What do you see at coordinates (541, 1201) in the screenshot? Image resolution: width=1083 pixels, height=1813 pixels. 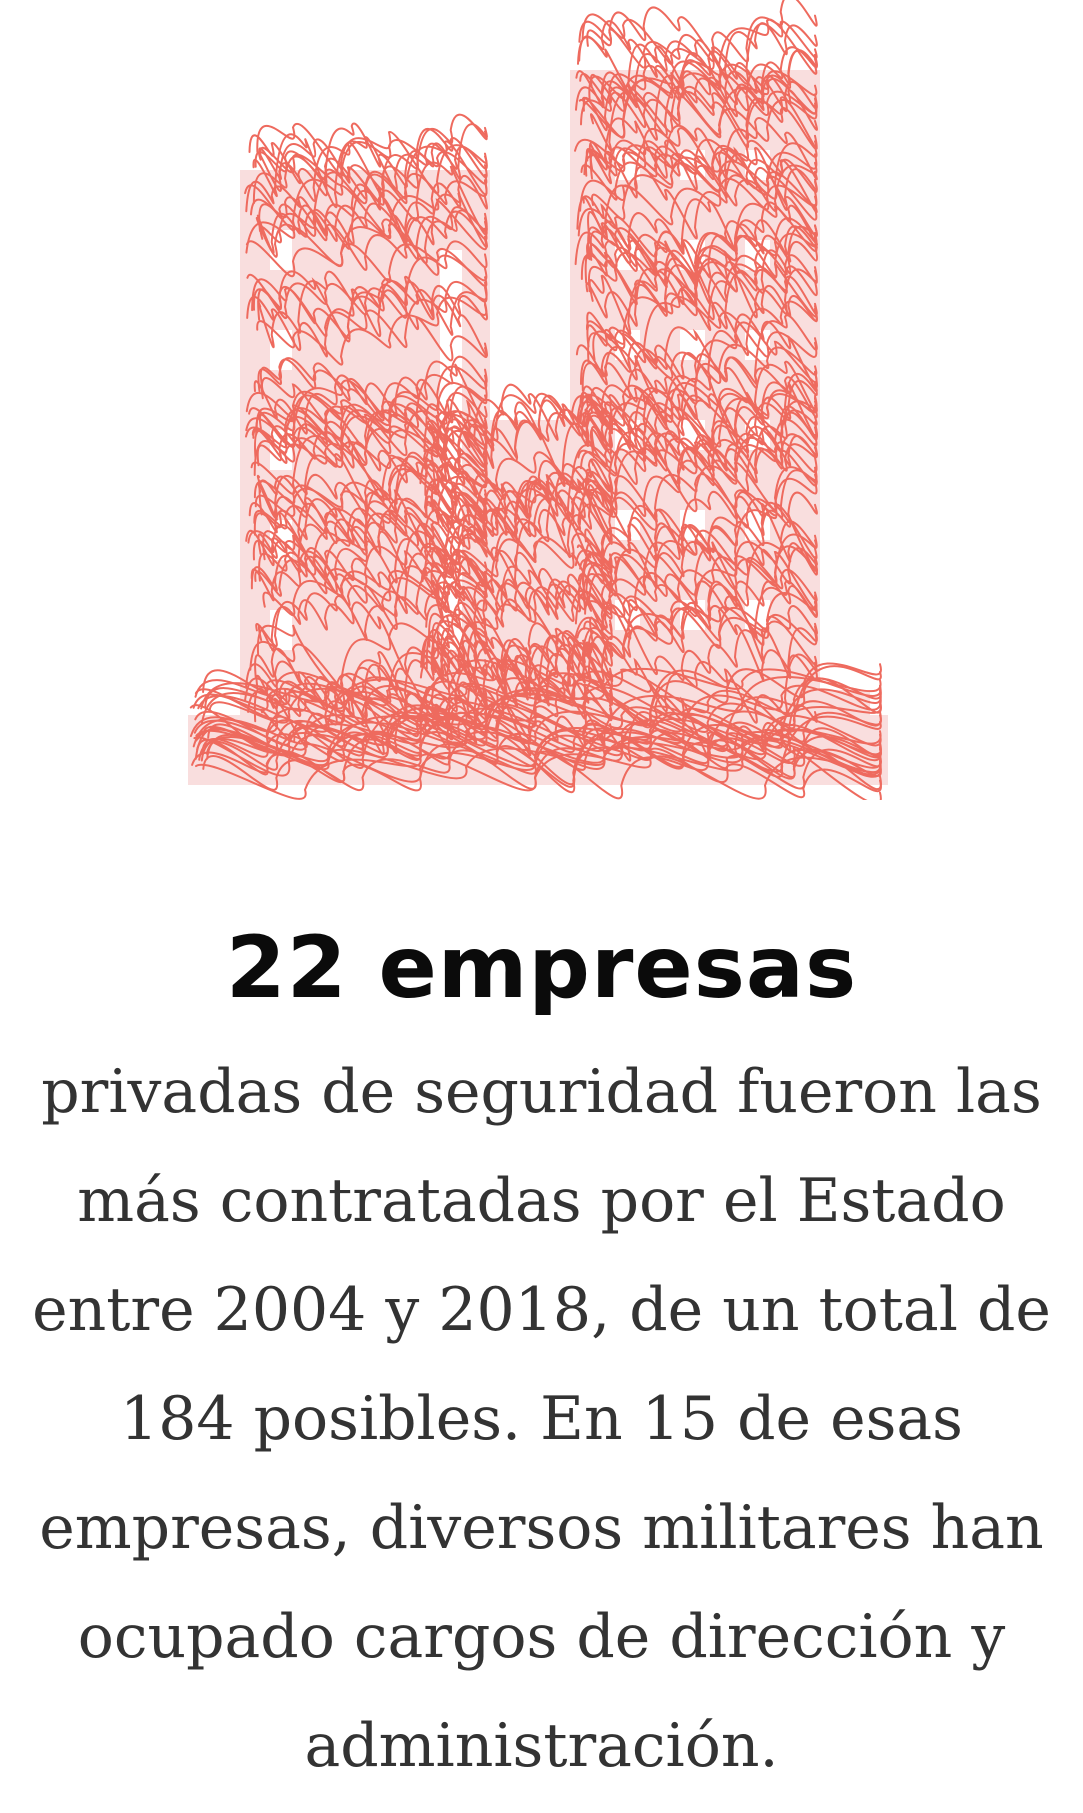 I see `description-line: más contratadas por el Estado` at bounding box center [541, 1201].